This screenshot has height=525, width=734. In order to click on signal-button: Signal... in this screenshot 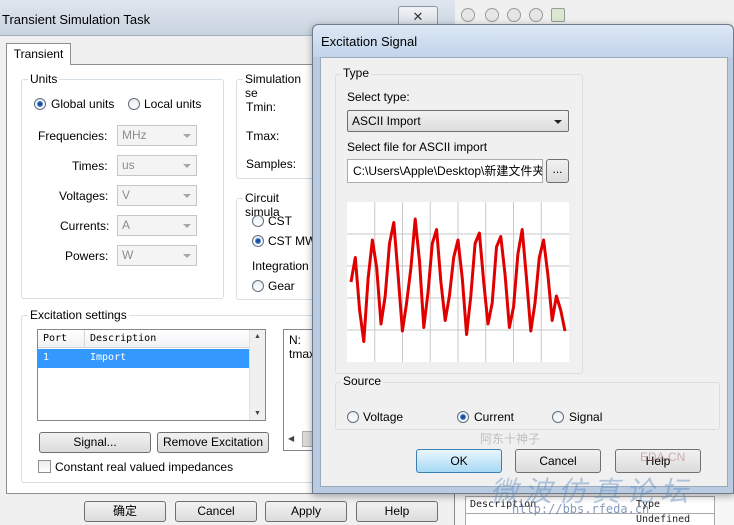, I will do `click(95, 442)`.